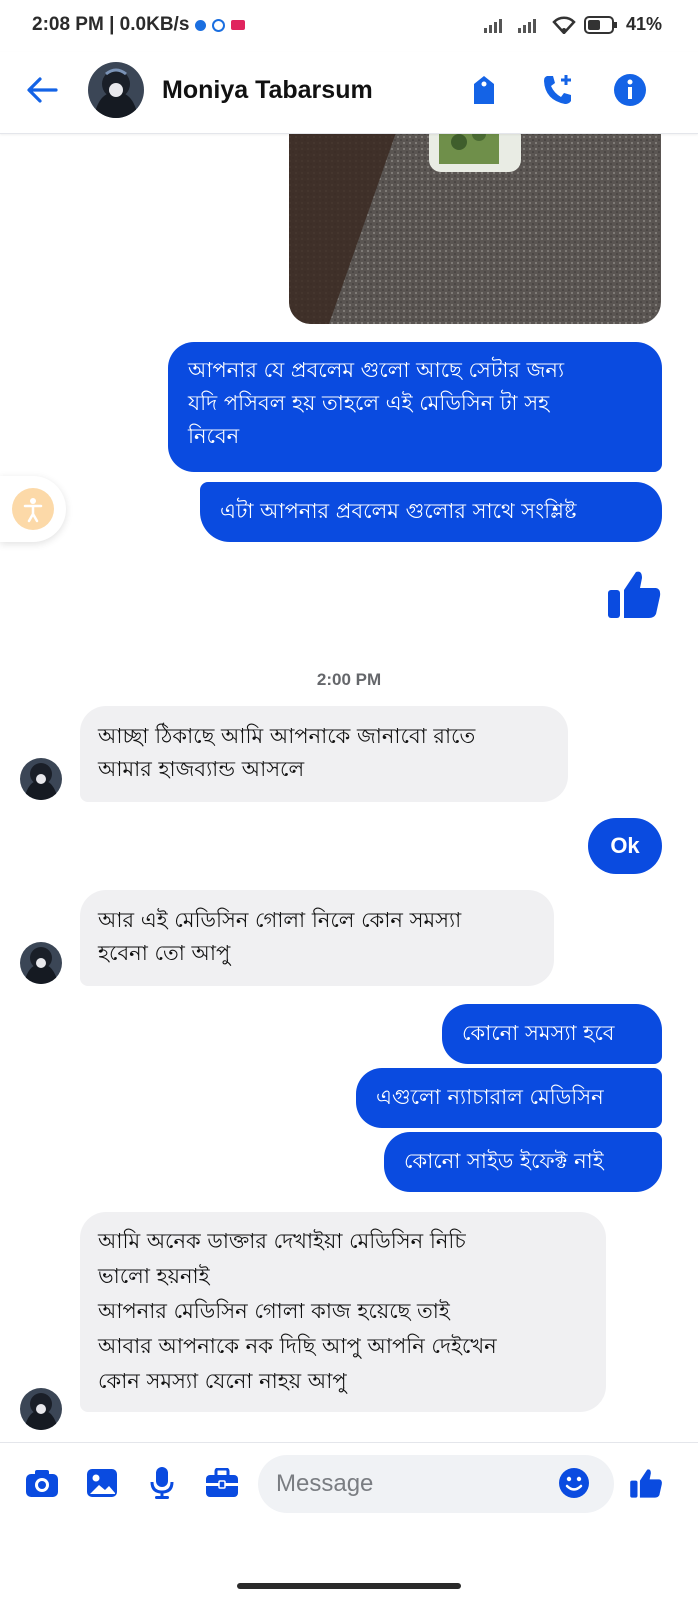 The height and width of the screenshot is (1600, 698). I want to click on info-button, so click(630, 90).